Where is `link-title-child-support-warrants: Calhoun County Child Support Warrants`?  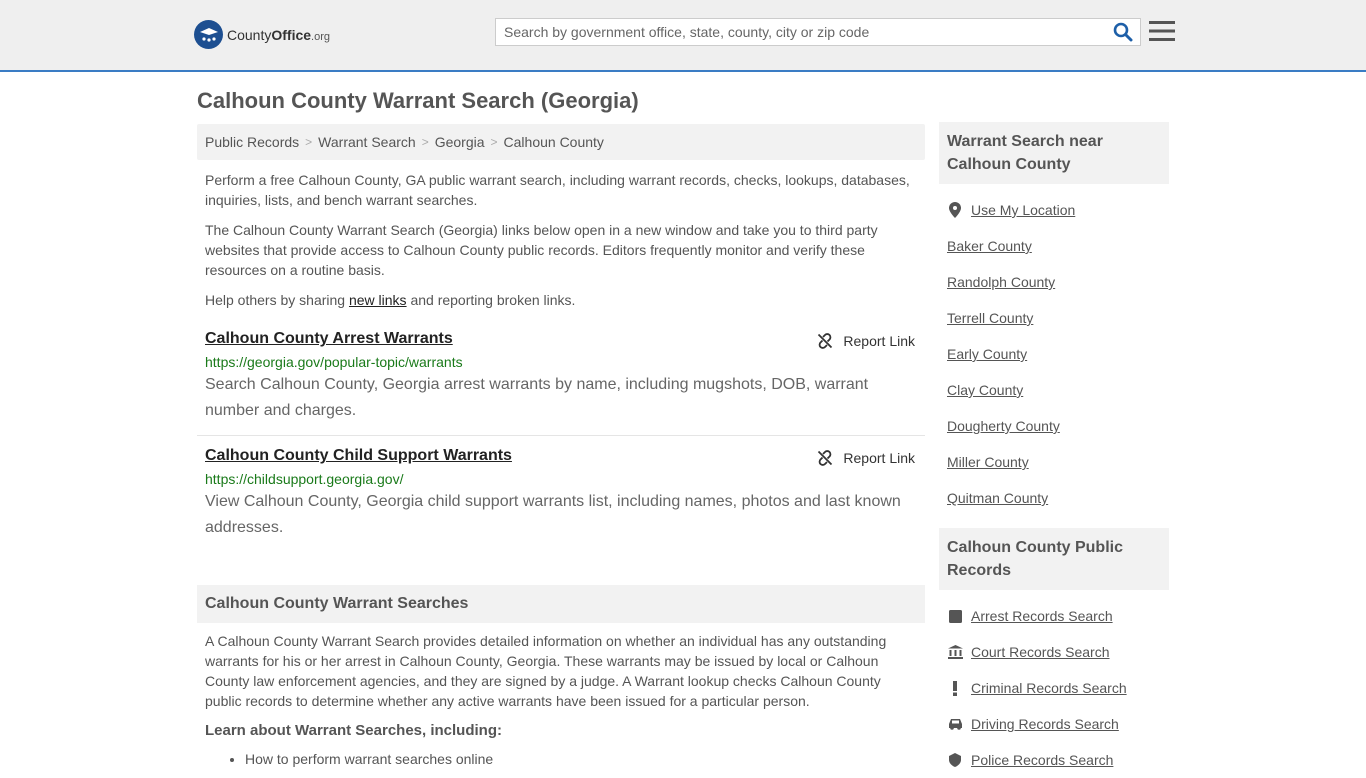
link-title-child-support-warrants: Calhoun County Child Support Warrants is located at coordinates (358, 456).